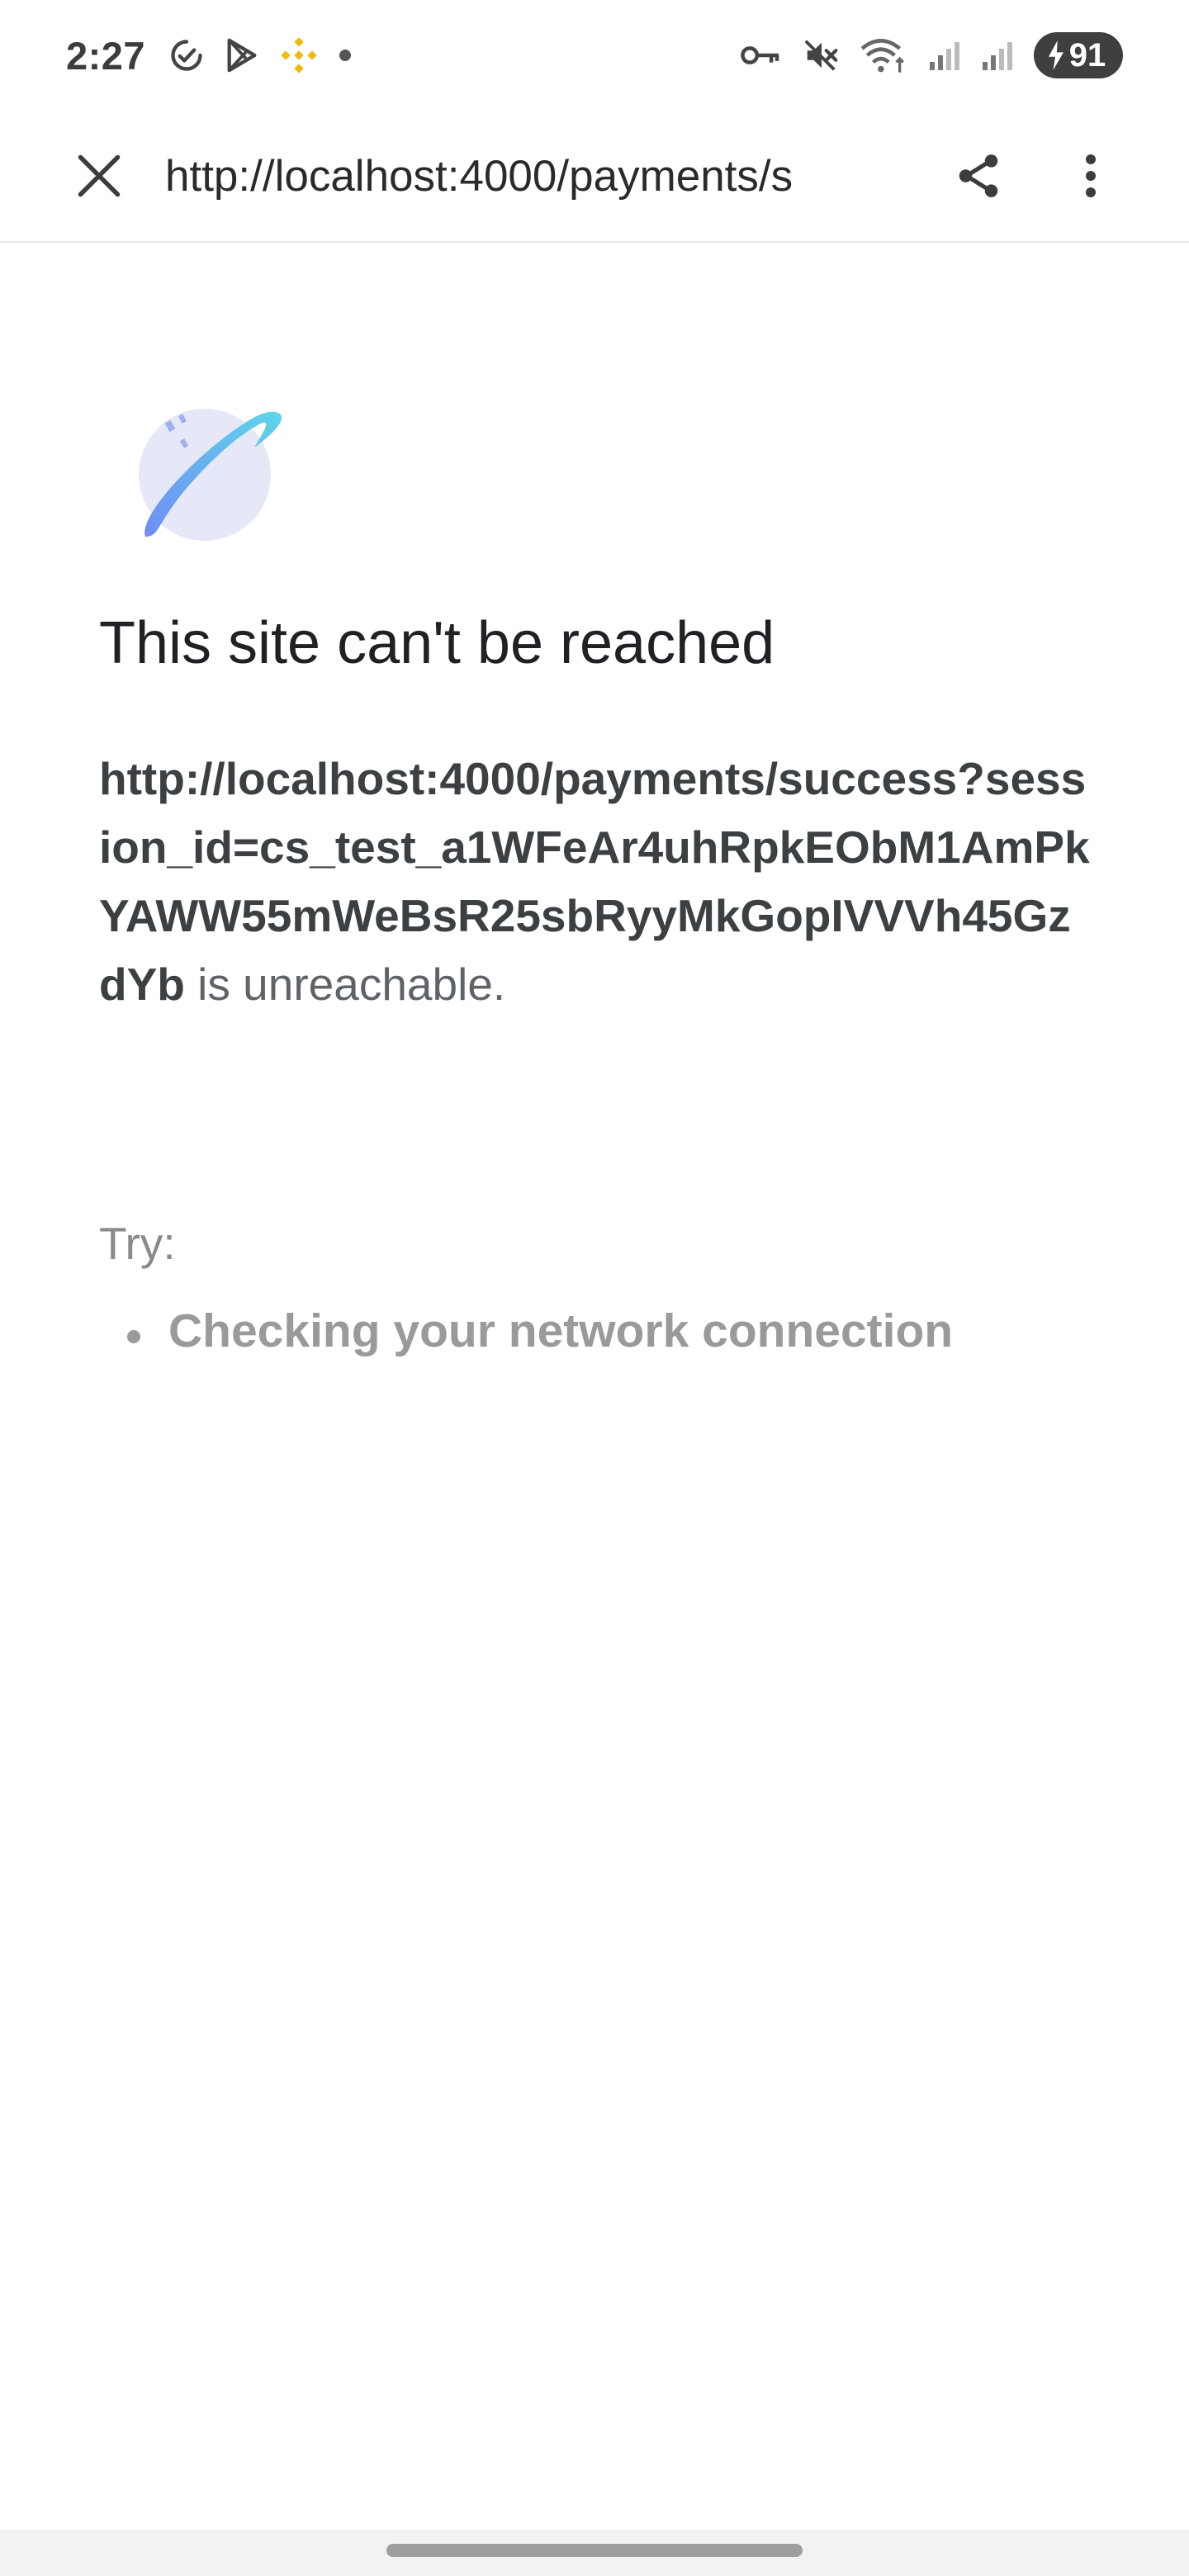  What do you see at coordinates (1087, 54) in the screenshot?
I see `battery-level: 91` at bounding box center [1087, 54].